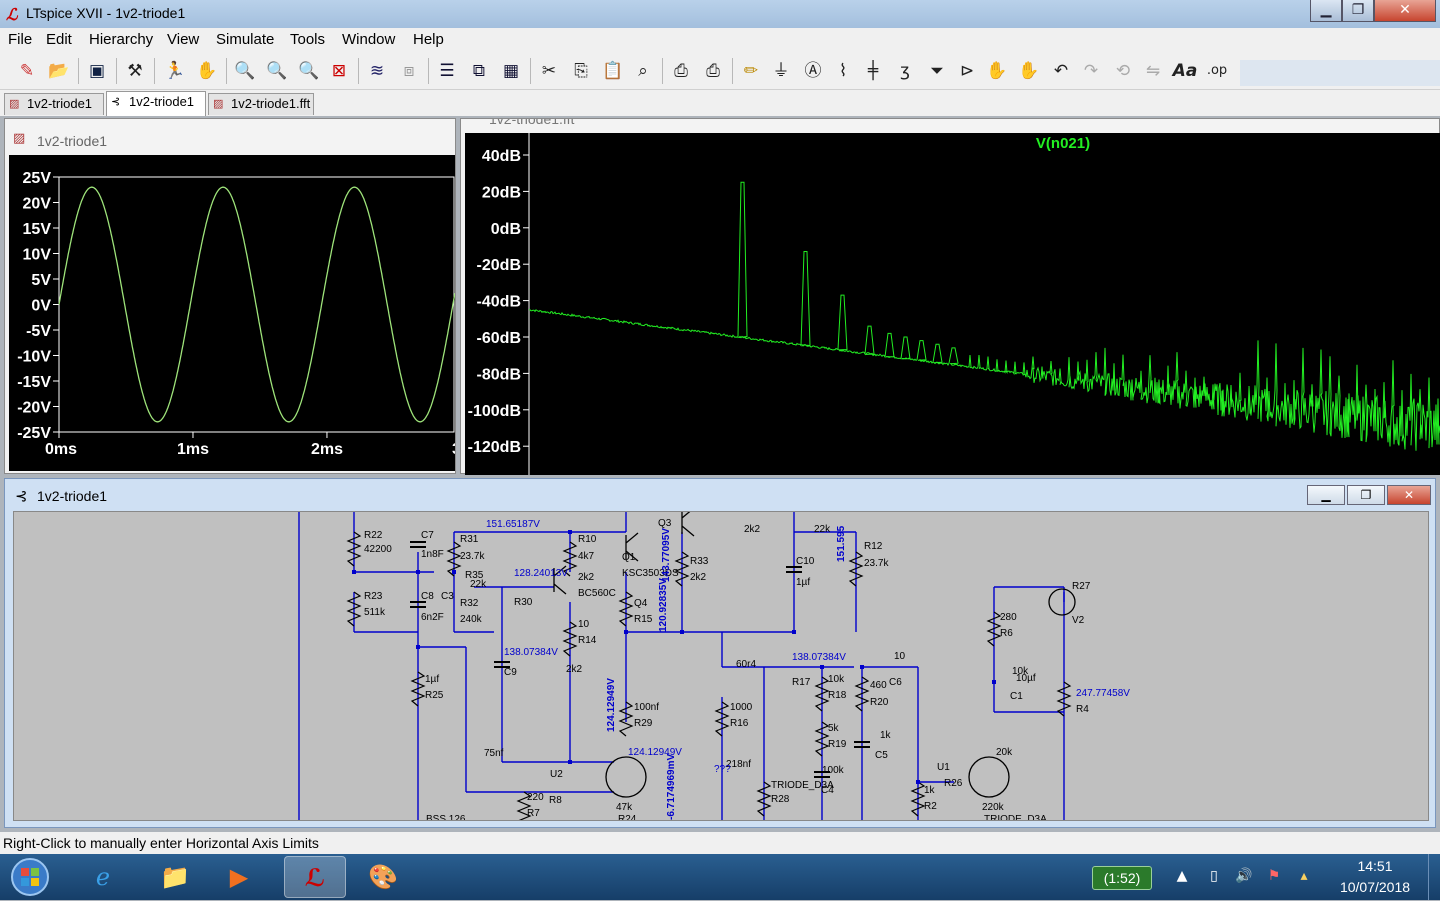  I want to click on save-icon: ▣, so click(97, 71).